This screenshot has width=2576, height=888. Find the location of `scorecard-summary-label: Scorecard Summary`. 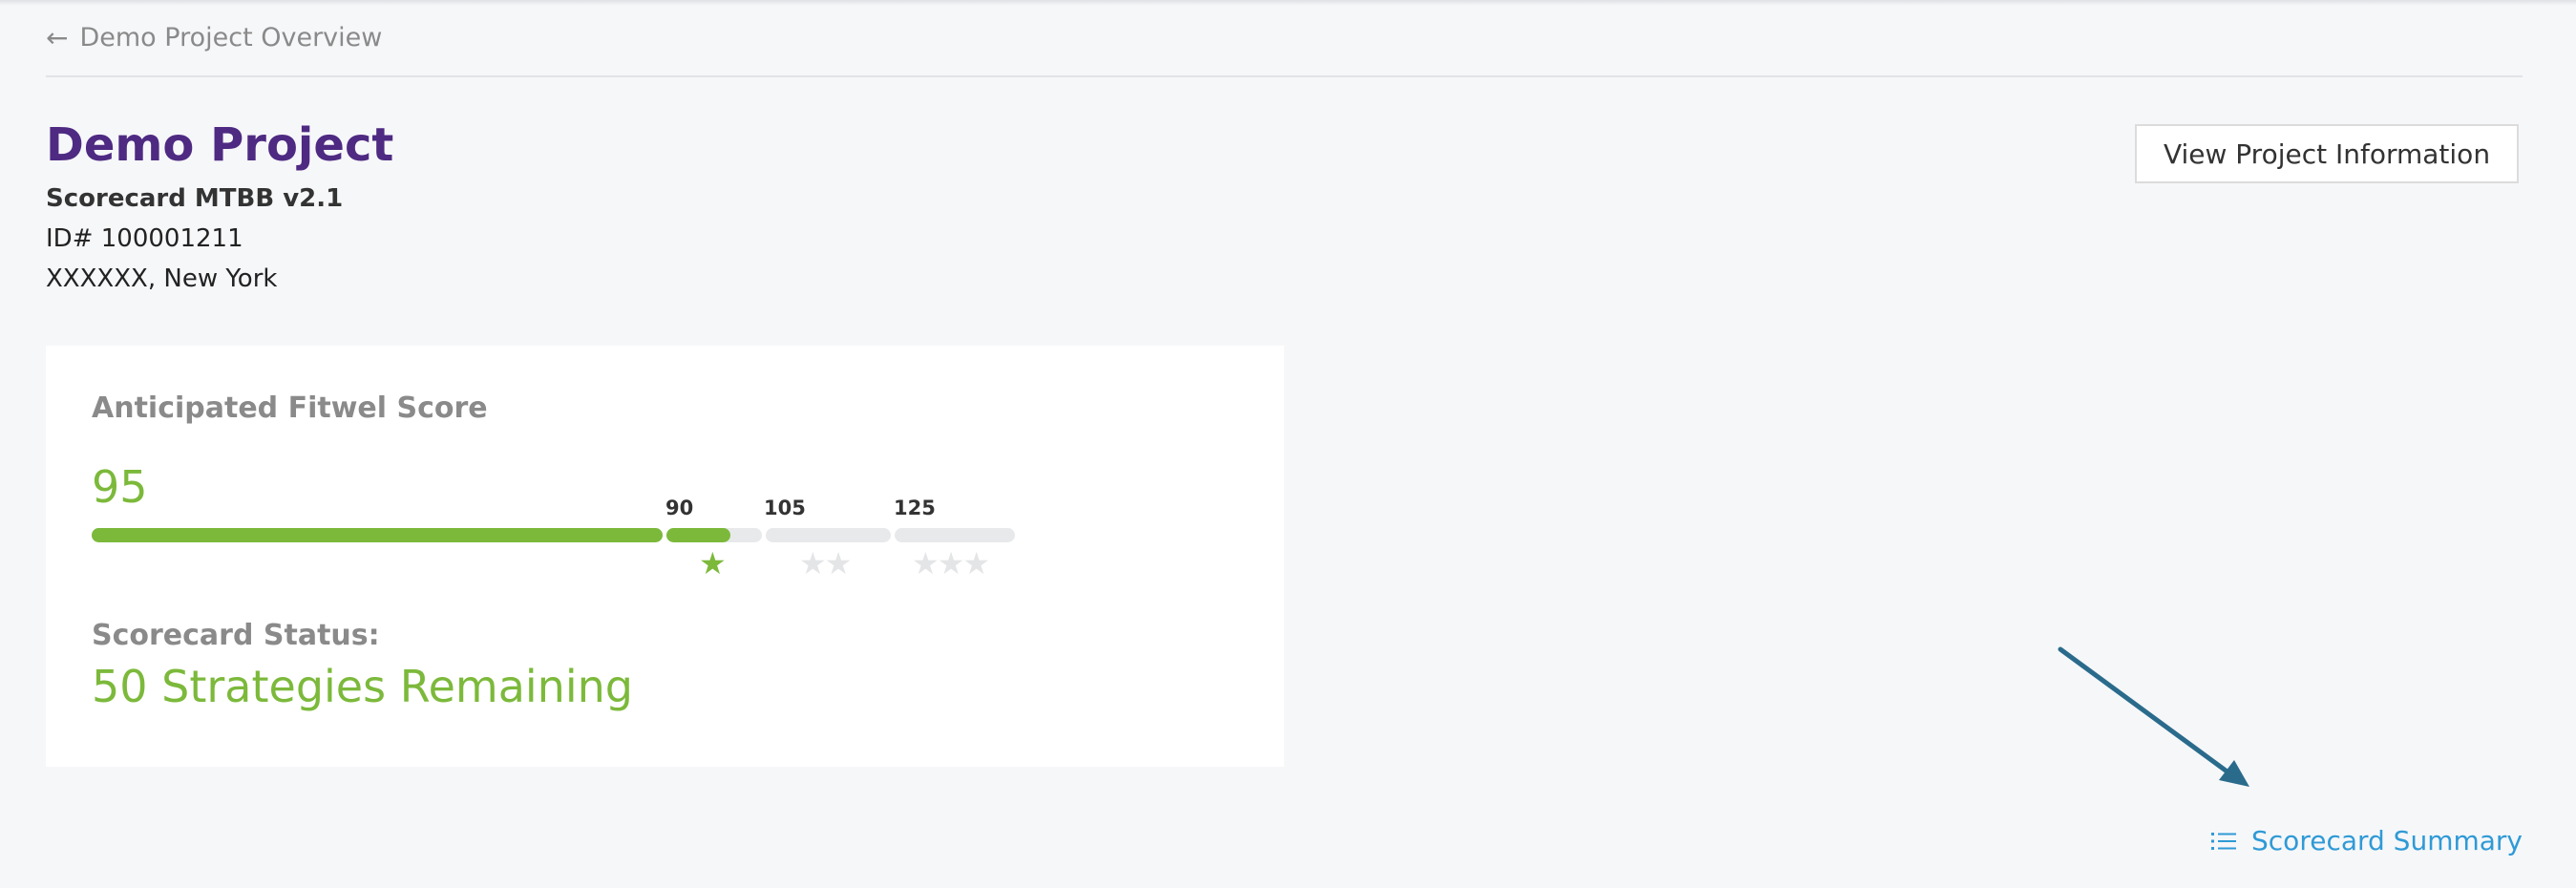

scorecard-summary-label: Scorecard Summary is located at coordinates (2387, 841).